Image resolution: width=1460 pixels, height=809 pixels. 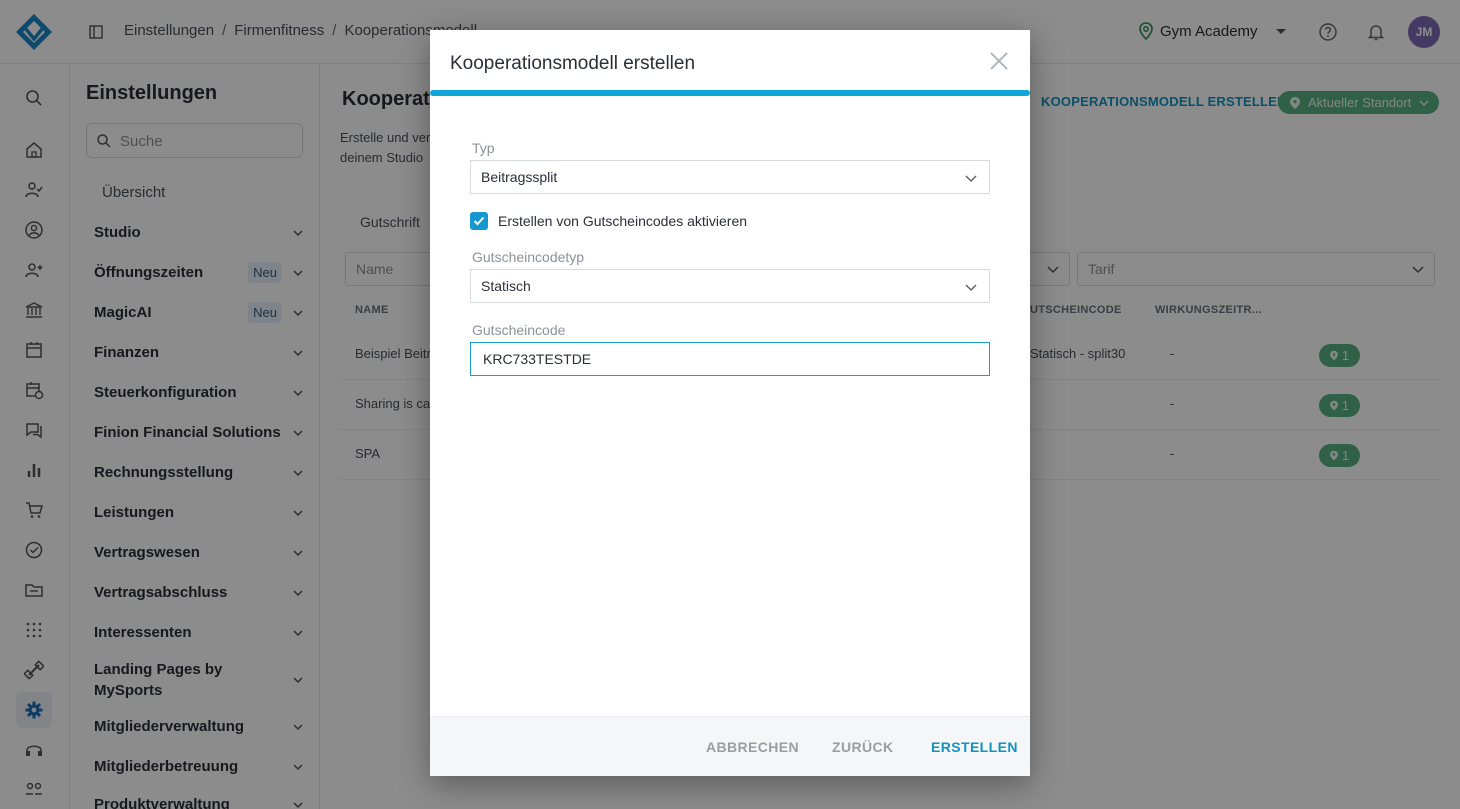 What do you see at coordinates (479, 221) in the screenshot?
I see `checkbox-checked-icon` at bounding box center [479, 221].